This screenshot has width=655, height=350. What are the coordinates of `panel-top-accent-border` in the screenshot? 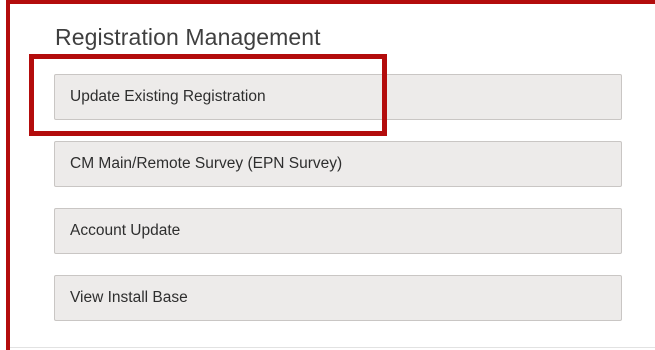 It's located at (330, 2).